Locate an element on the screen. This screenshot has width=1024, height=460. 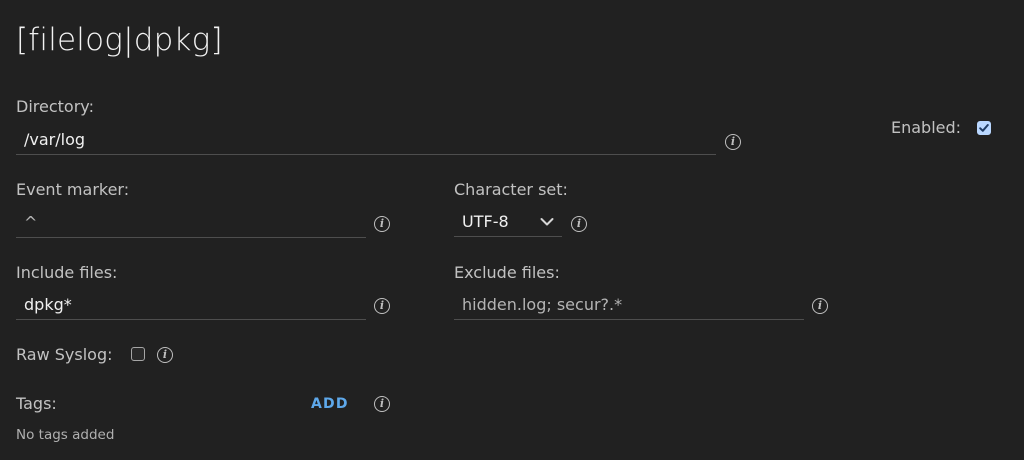
character-set-value: UTF-8 is located at coordinates (485, 221).